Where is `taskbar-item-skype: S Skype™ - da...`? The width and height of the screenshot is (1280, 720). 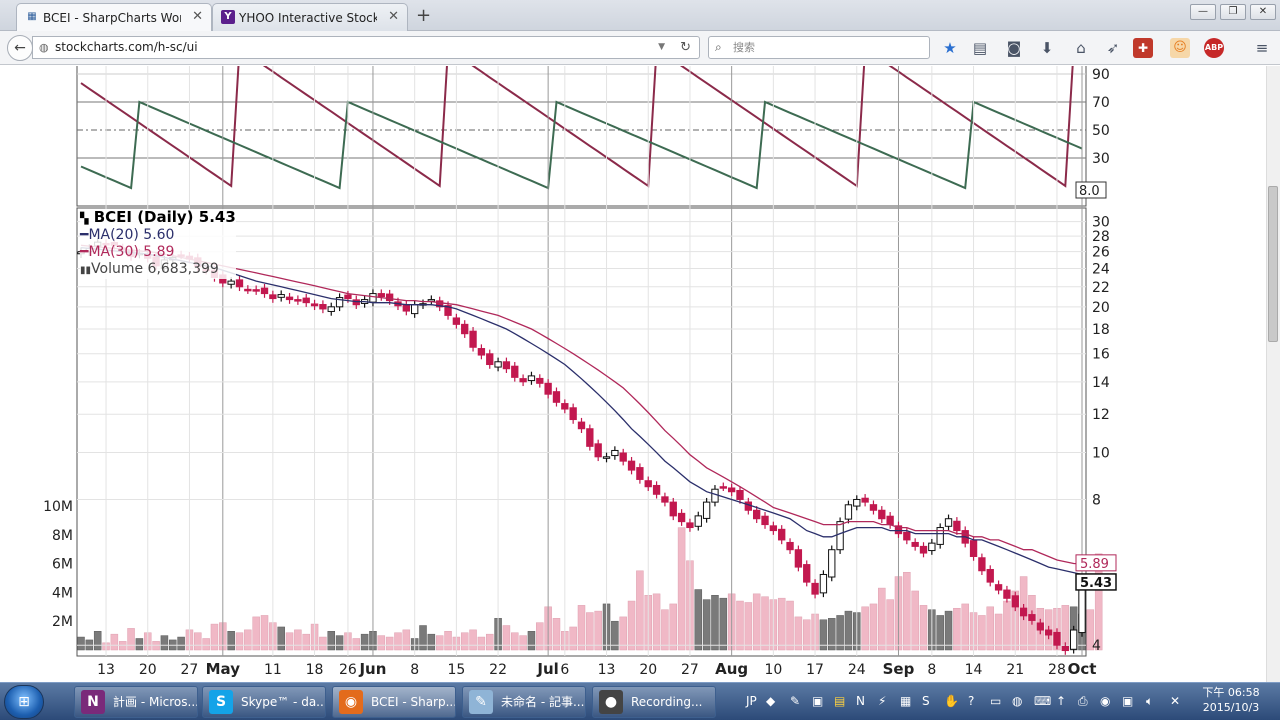
taskbar-item-skype: S Skype™ - da... is located at coordinates (264, 702).